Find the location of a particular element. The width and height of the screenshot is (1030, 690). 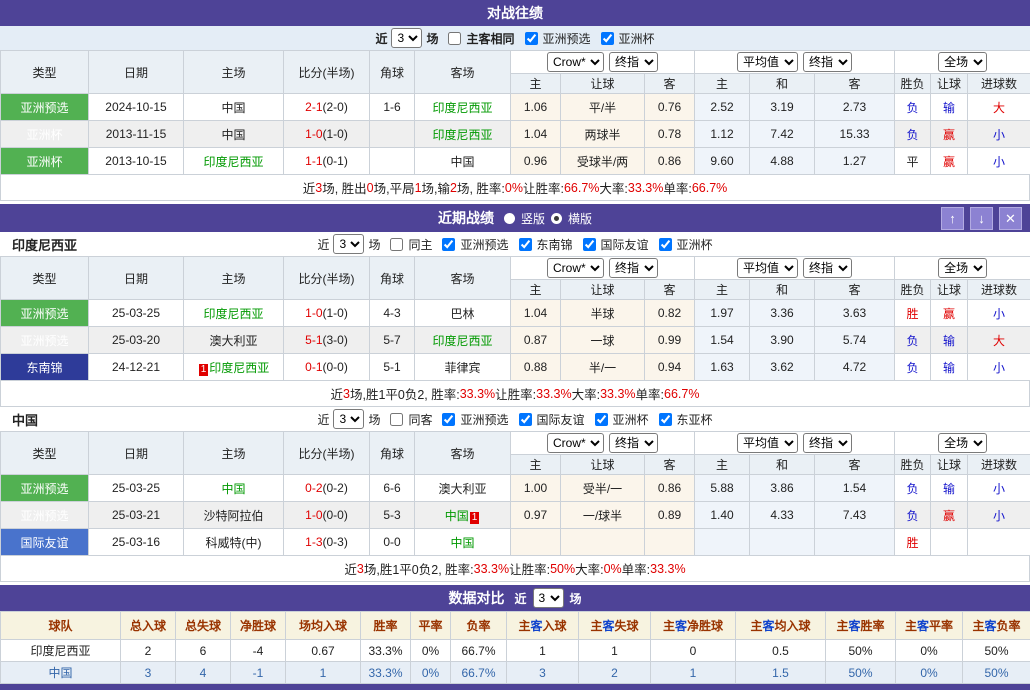

date-cell: 24-12-21 is located at coordinates (136, 367).